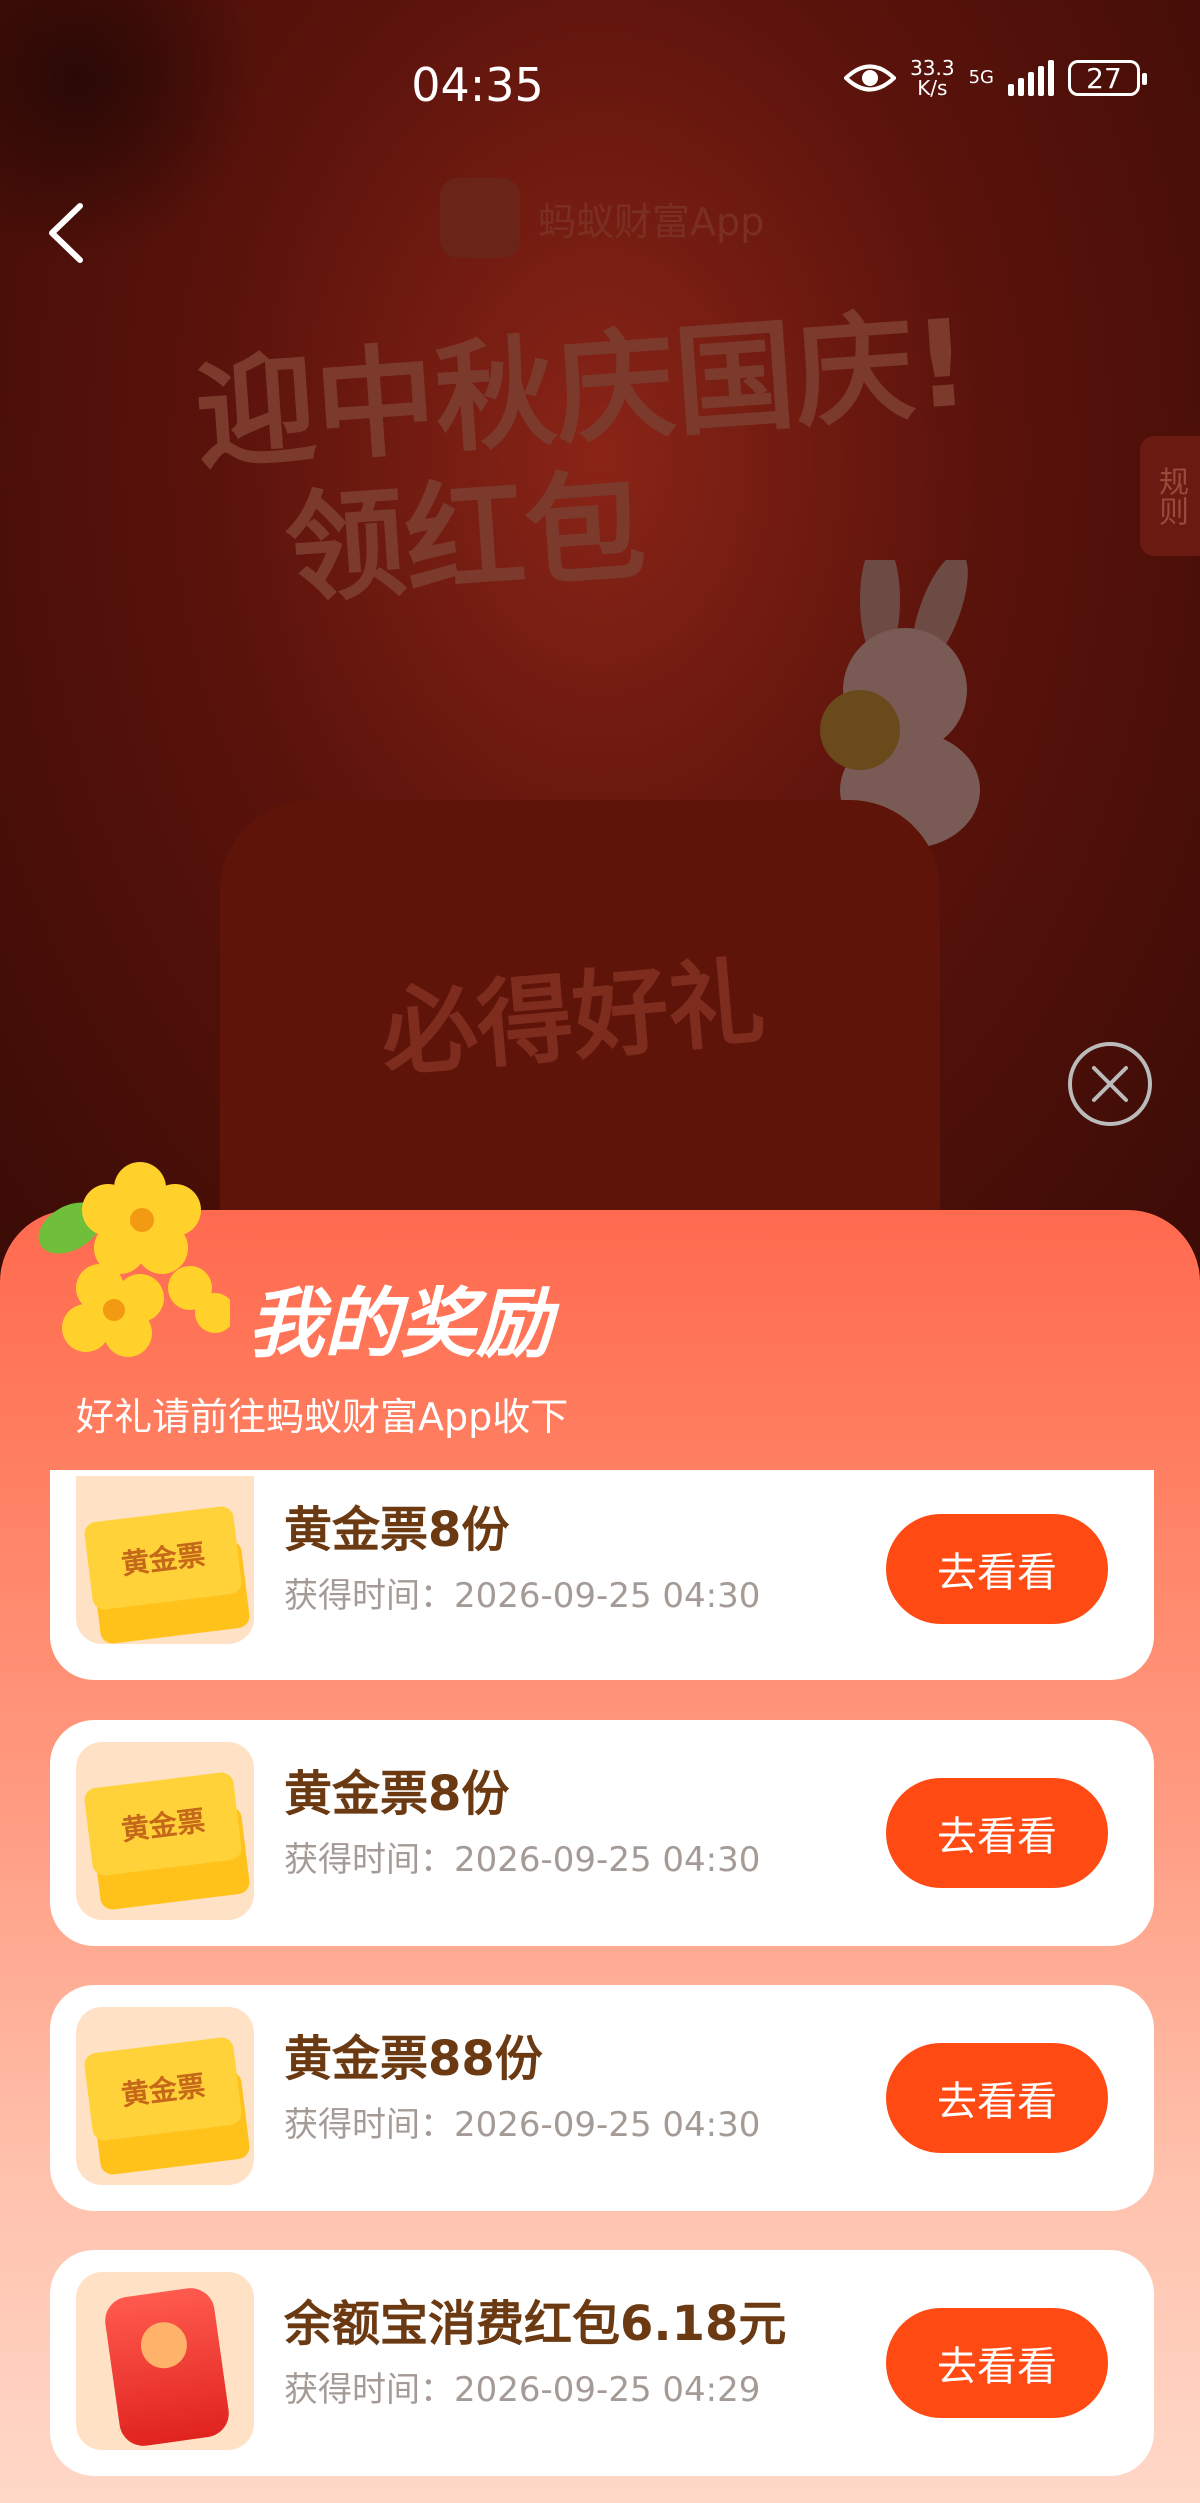 Image resolution: width=1200 pixels, height=2503 pixels. What do you see at coordinates (932, 68) in the screenshot?
I see `speed-value: 33.3` at bounding box center [932, 68].